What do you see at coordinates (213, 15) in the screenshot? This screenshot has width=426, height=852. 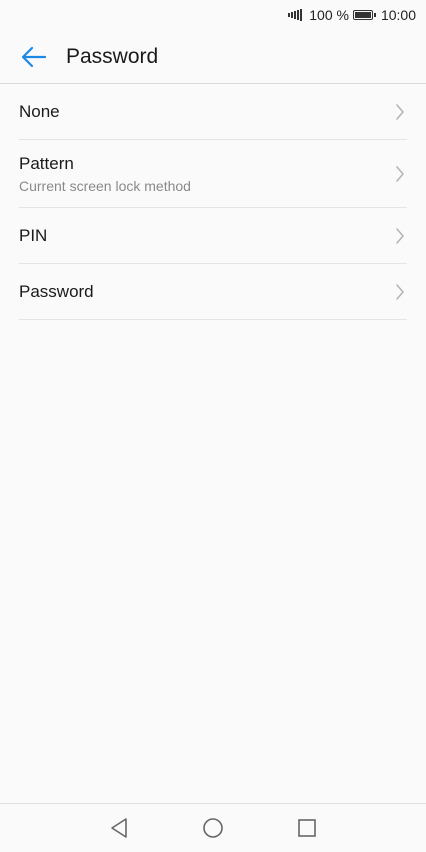 I see `status-bar: 100 % 10:00` at bounding box center [213, 15].